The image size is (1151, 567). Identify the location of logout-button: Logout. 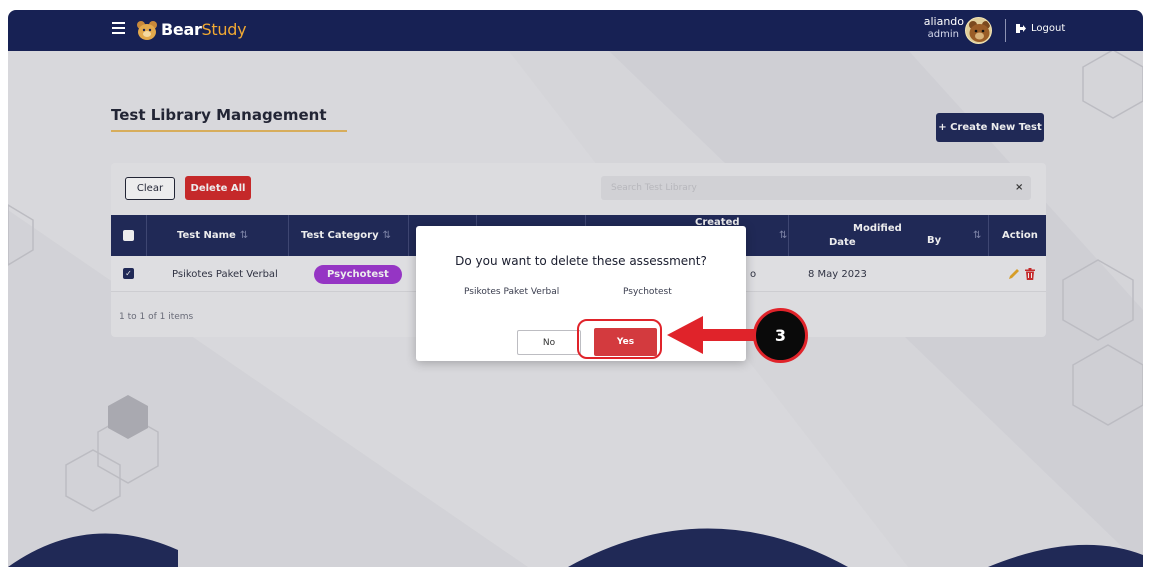
(1040, 28).